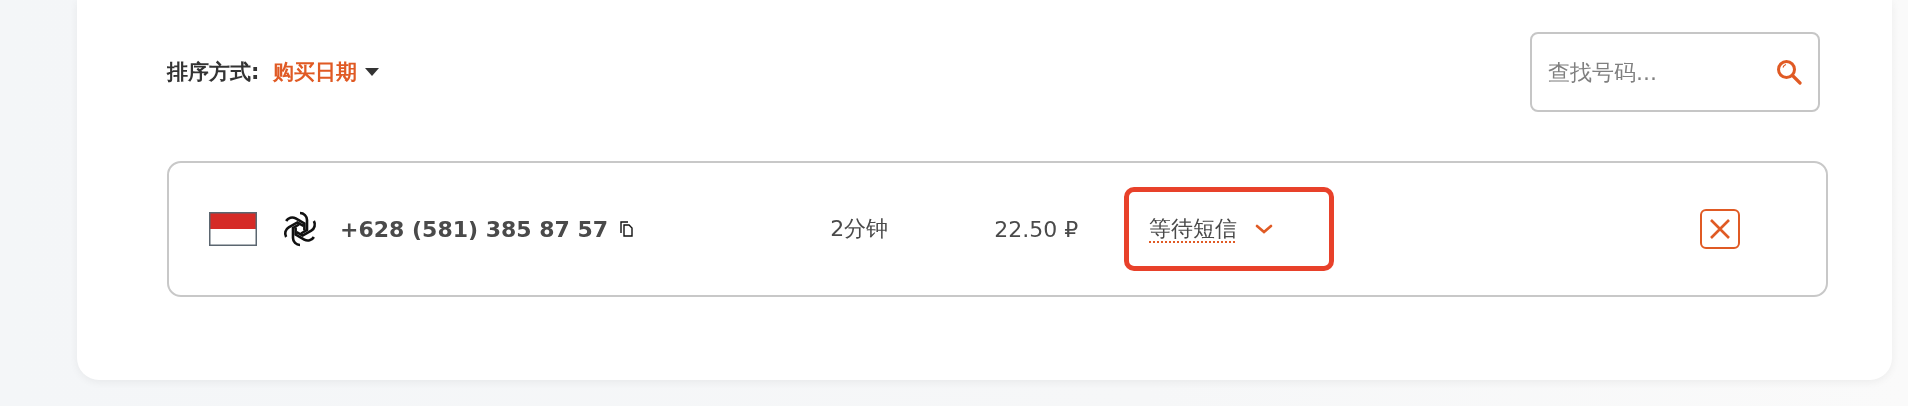 Image resolution: width=1908 pixels, height=406 pixels. What do you see at coordinates (1264, 229) in the screenshot?
I see `chevron-icon` at bounding box center [1264, 229].